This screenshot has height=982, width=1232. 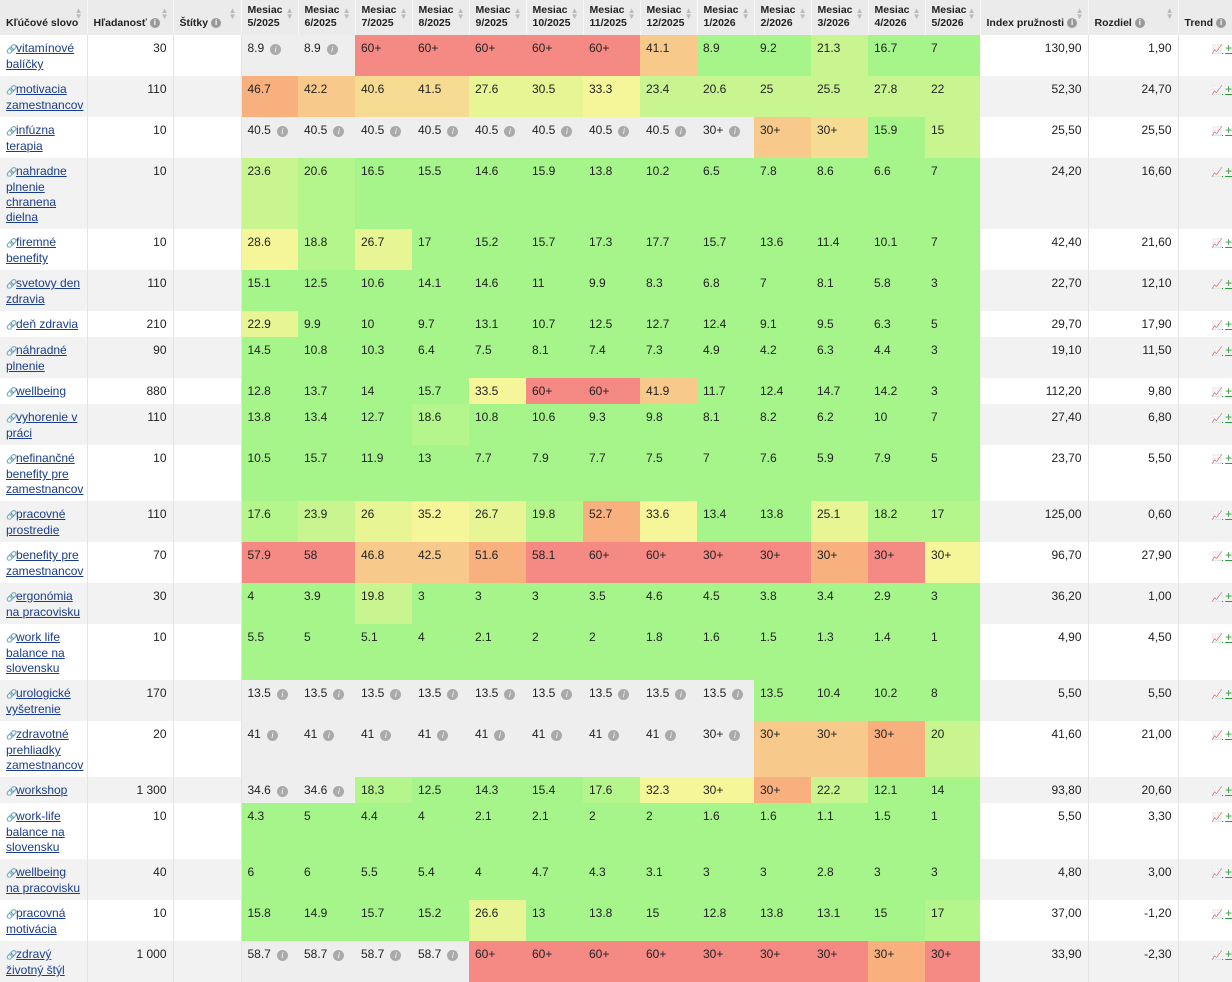 What do you see at coordinates (555, 17) in the screenshot?
I see `col-header-month: Mesiac 10/2025 ▲ ▼` at bounding box center [555, 17].